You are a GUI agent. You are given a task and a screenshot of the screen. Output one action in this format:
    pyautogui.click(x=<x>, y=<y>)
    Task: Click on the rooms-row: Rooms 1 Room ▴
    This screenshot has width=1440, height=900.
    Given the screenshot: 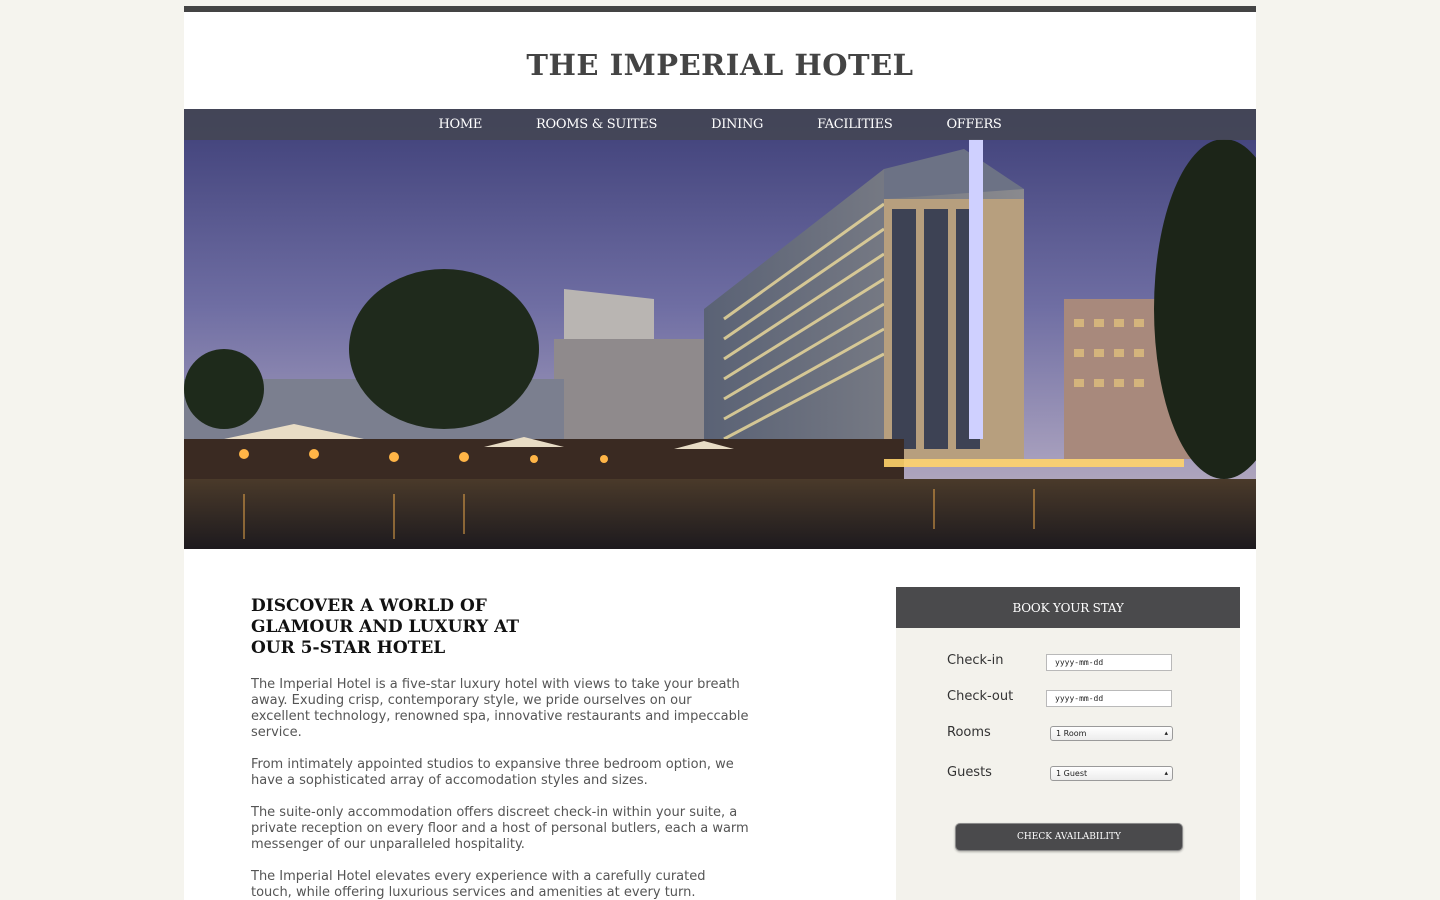 What is the action you would take?
    pyautogui.click(x=1077, y=735)
    